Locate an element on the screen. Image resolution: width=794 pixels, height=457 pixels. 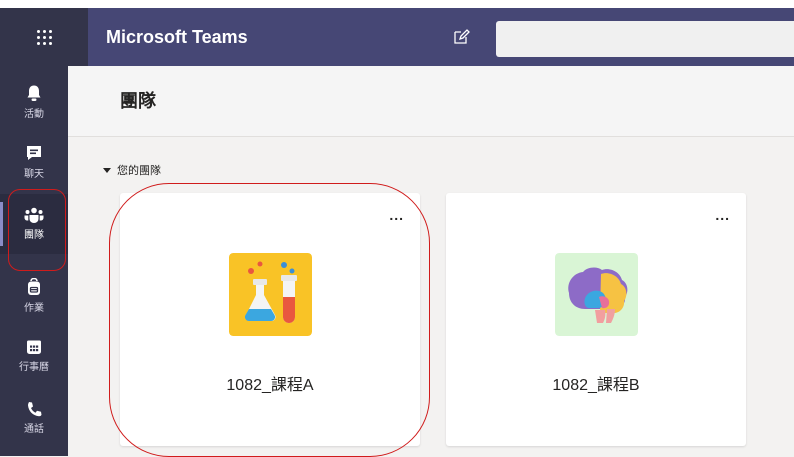
team-name: 1082_課程A is located at coordinates (270, 385).